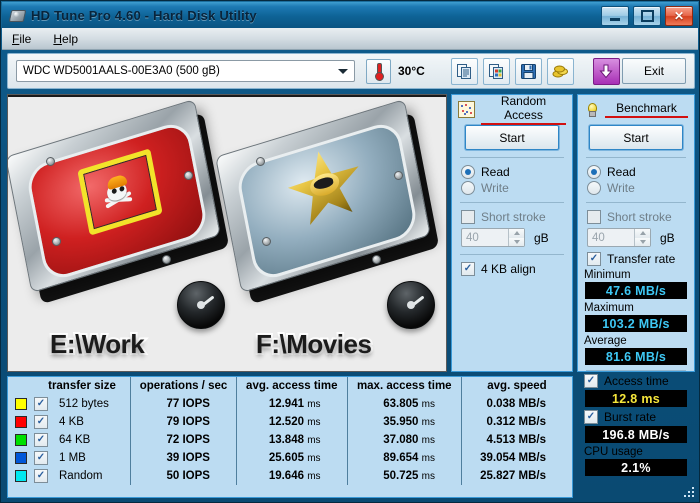 The width and height of the screenshot is (700, 503). Describe the element at coordinates (613, 452) in the screenshot. I see `benchmark-cpu-usage-label: CPU usage` at that location.